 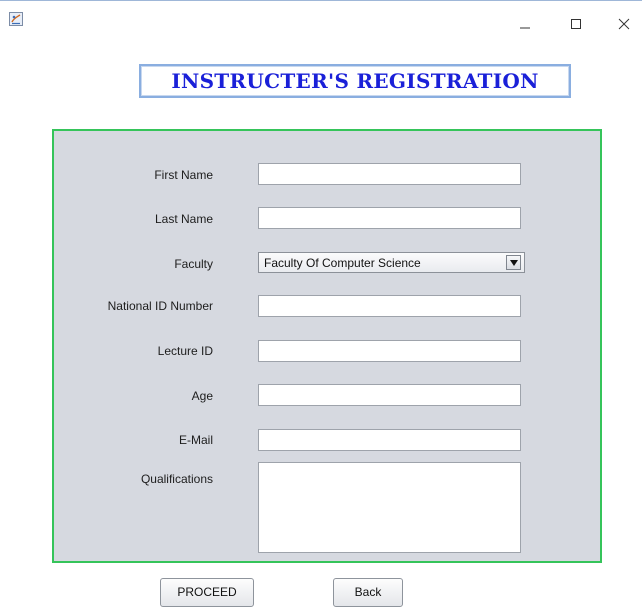 I want to click on faculty-selected-value: Faculty Of Computer Science, so click(x=342, y=263).